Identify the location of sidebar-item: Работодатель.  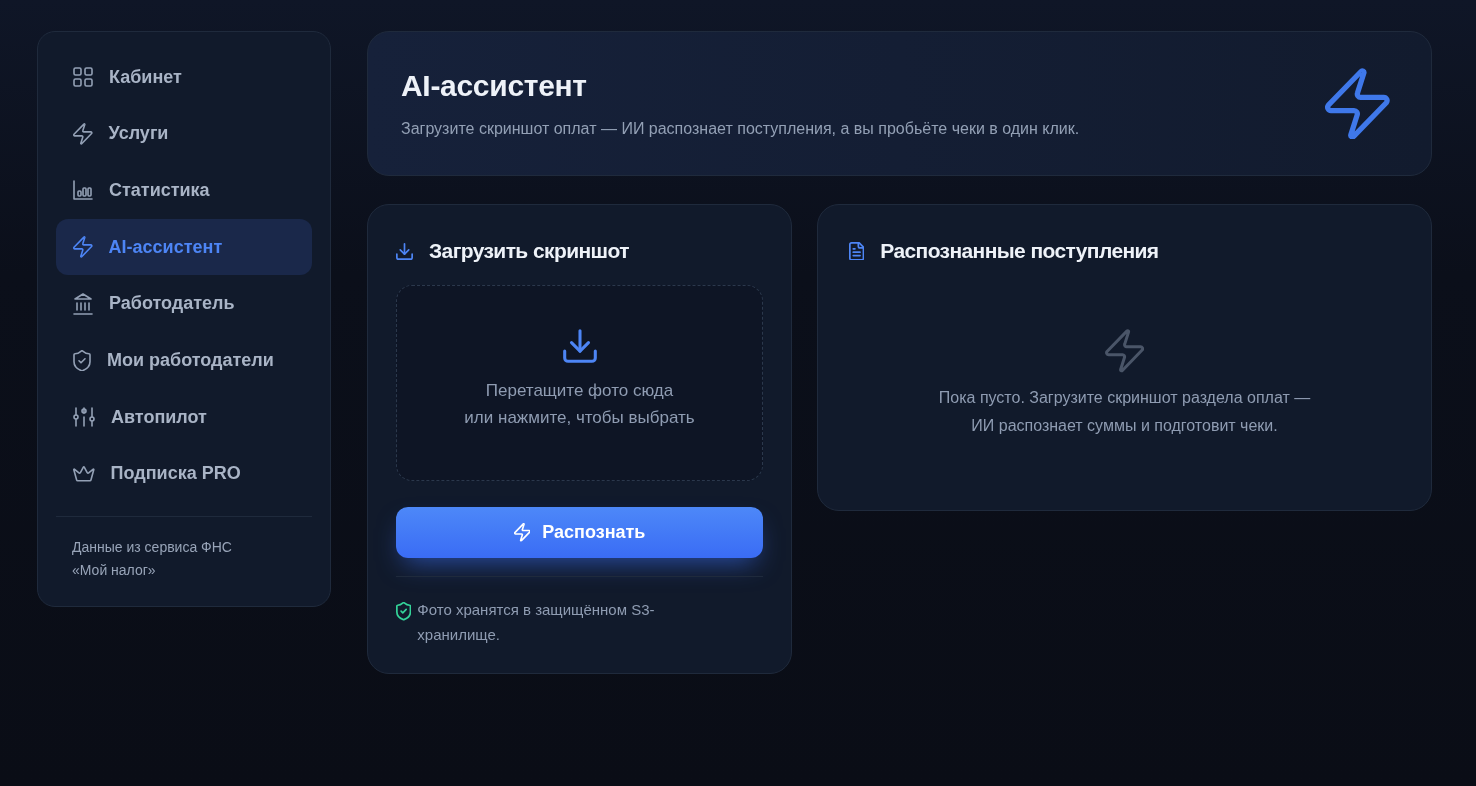
(184, 303).